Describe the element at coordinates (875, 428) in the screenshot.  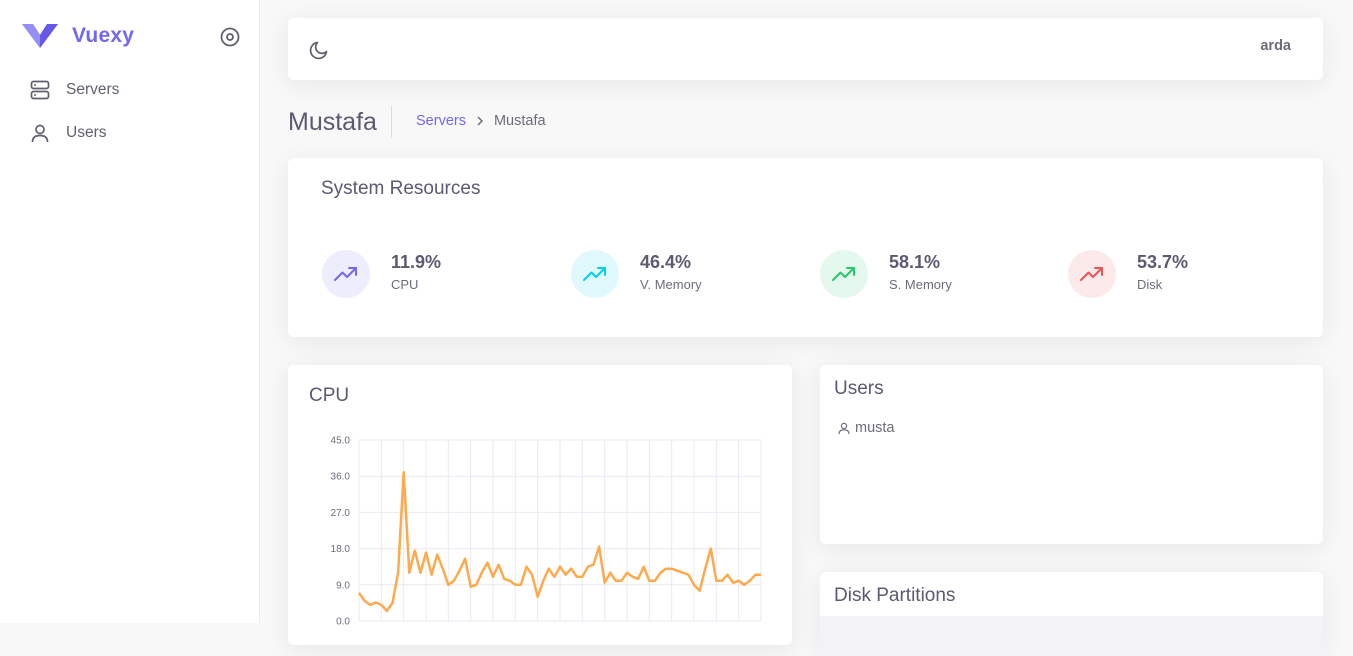
I see `user-name: musta` at that location.